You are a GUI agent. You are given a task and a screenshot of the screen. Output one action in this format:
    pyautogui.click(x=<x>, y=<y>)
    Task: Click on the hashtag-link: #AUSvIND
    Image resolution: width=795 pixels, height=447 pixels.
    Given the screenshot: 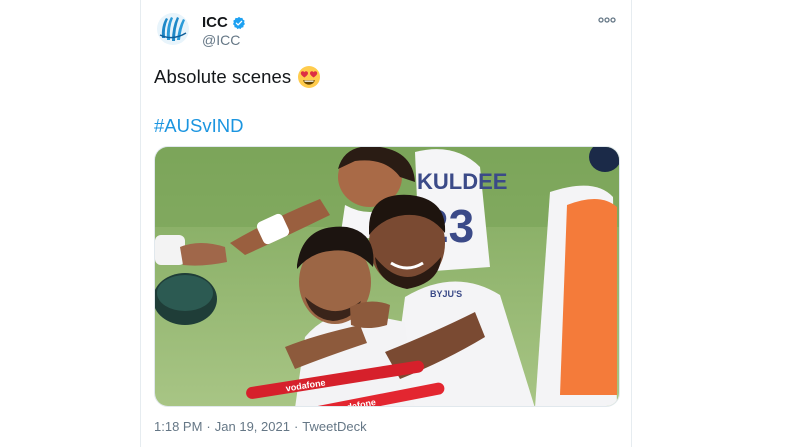 What is the action you would take?
    pyautogui.click(x=198, y=126)
    